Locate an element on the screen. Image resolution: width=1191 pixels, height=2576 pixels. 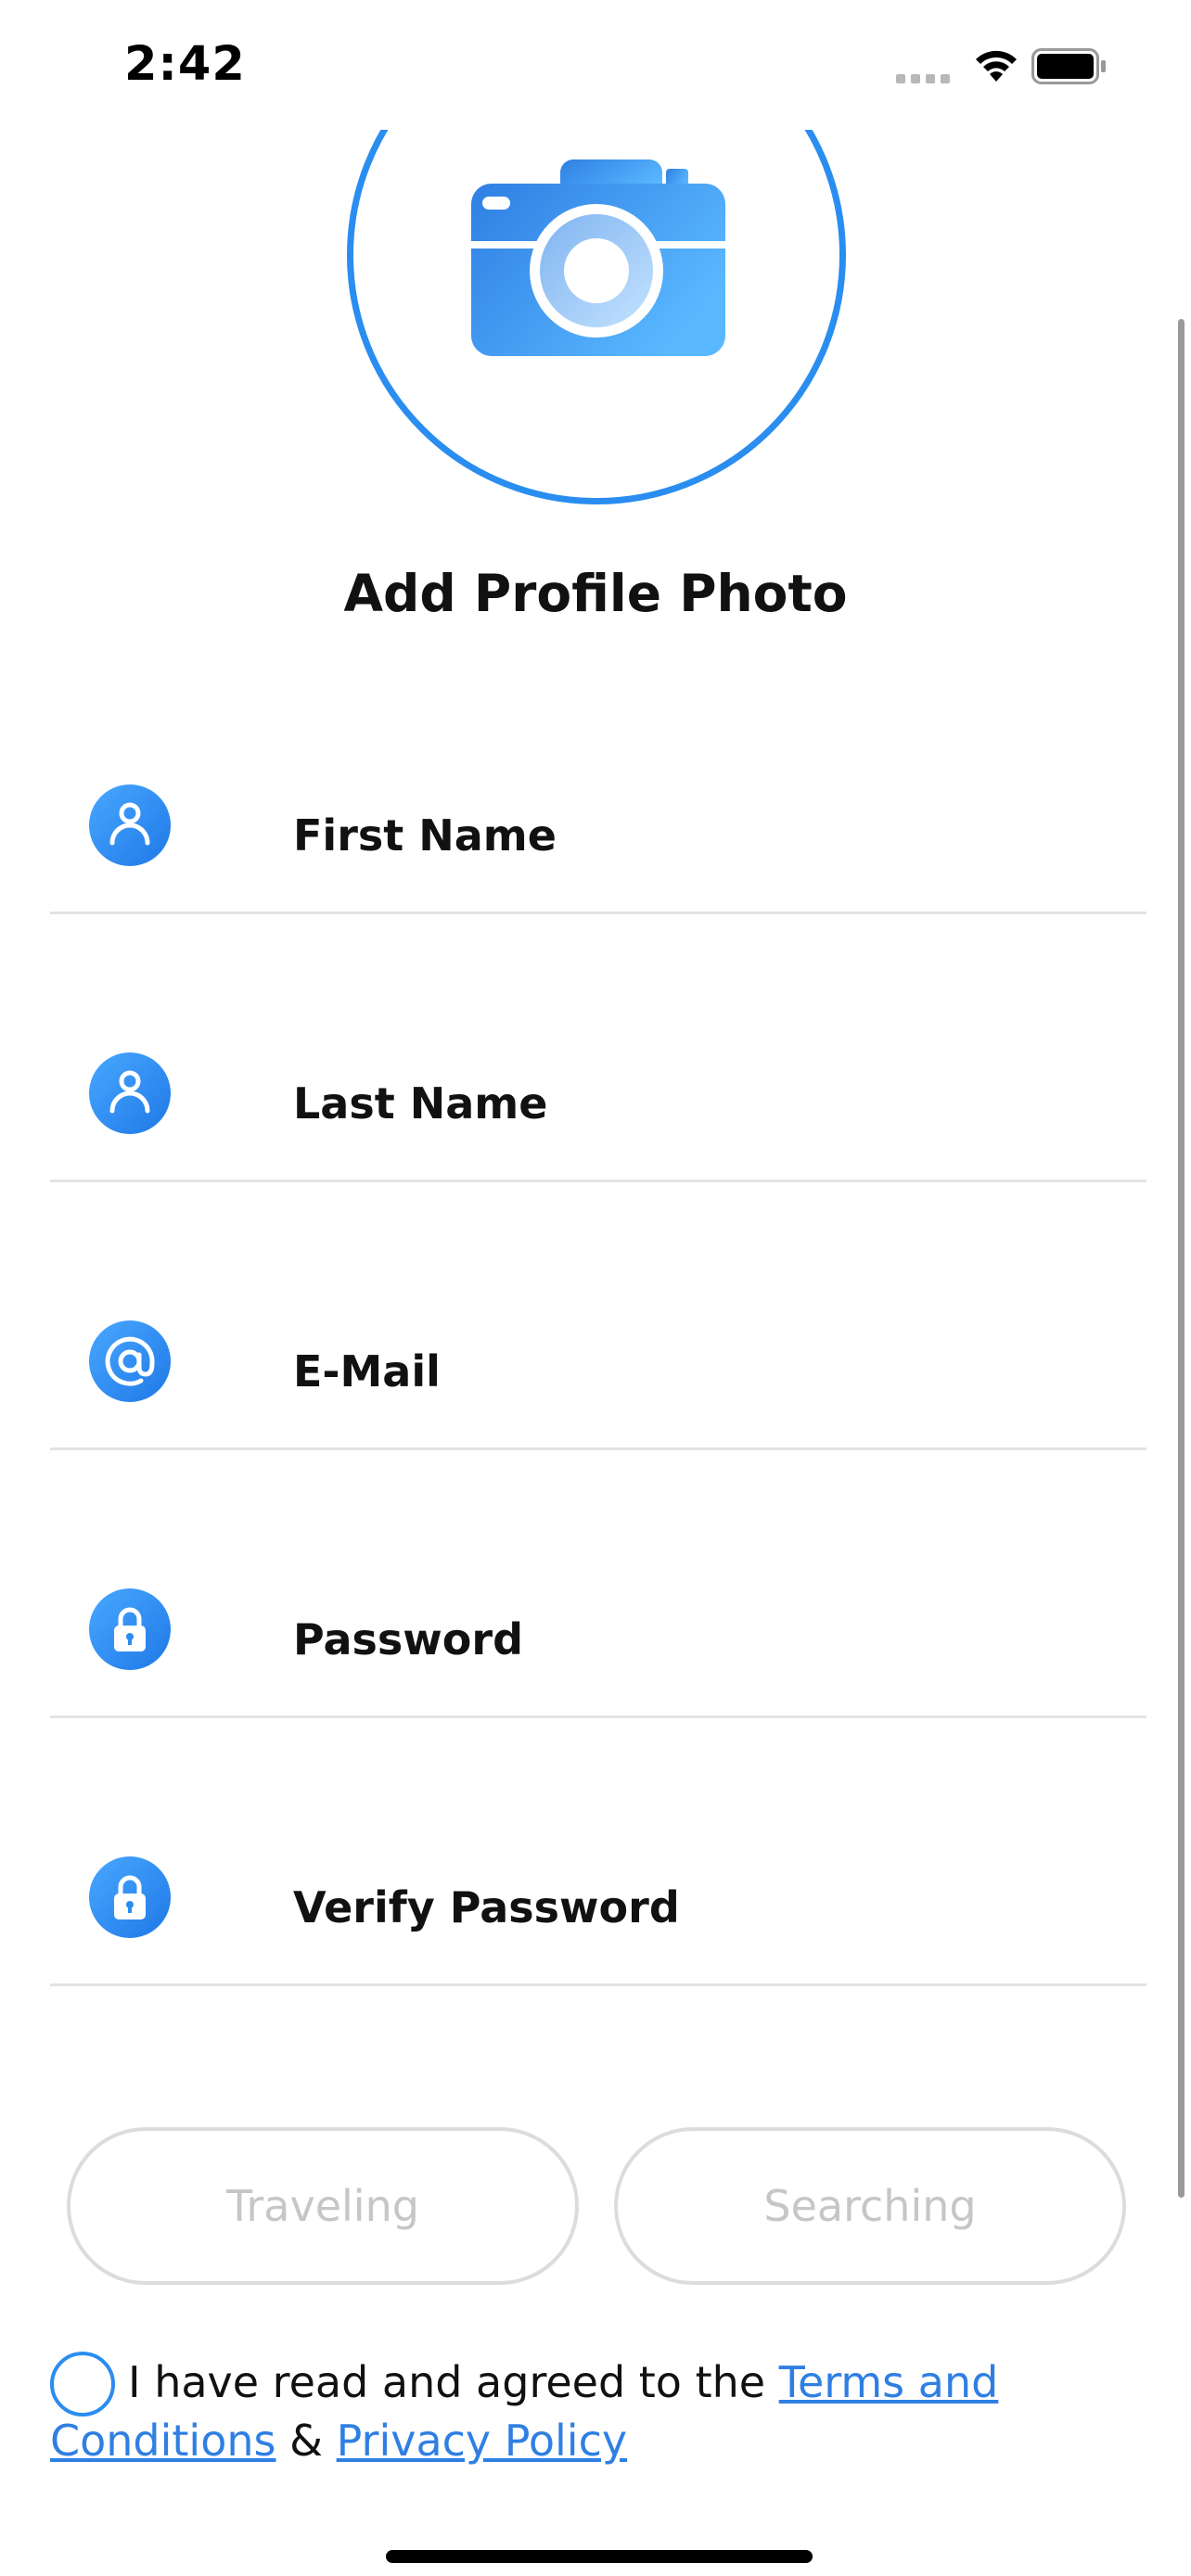
add-profile-photo-title: Add Profile Photo is located at coordinates (595, 593).